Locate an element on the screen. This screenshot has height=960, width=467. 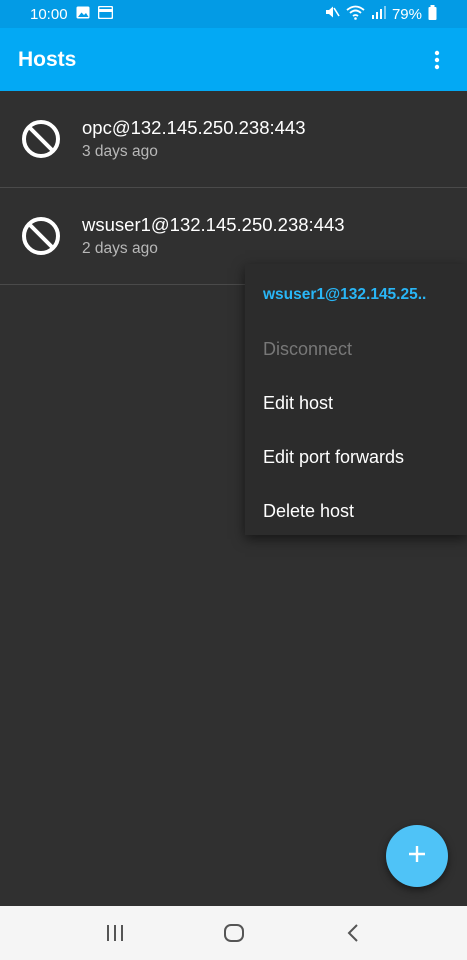
home-icon is located at coordinates (234, 933).